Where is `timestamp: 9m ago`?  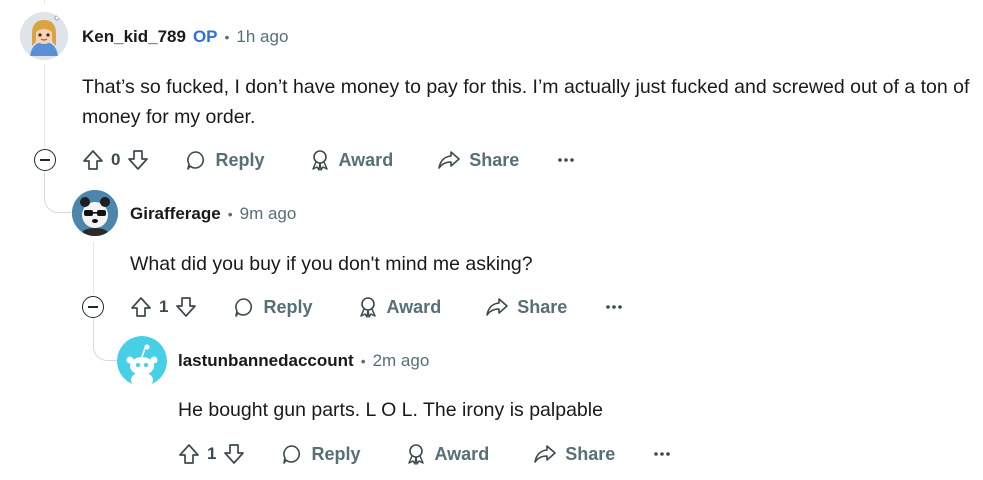
timestamp: 9m ago is located at coordinates (268, 214).